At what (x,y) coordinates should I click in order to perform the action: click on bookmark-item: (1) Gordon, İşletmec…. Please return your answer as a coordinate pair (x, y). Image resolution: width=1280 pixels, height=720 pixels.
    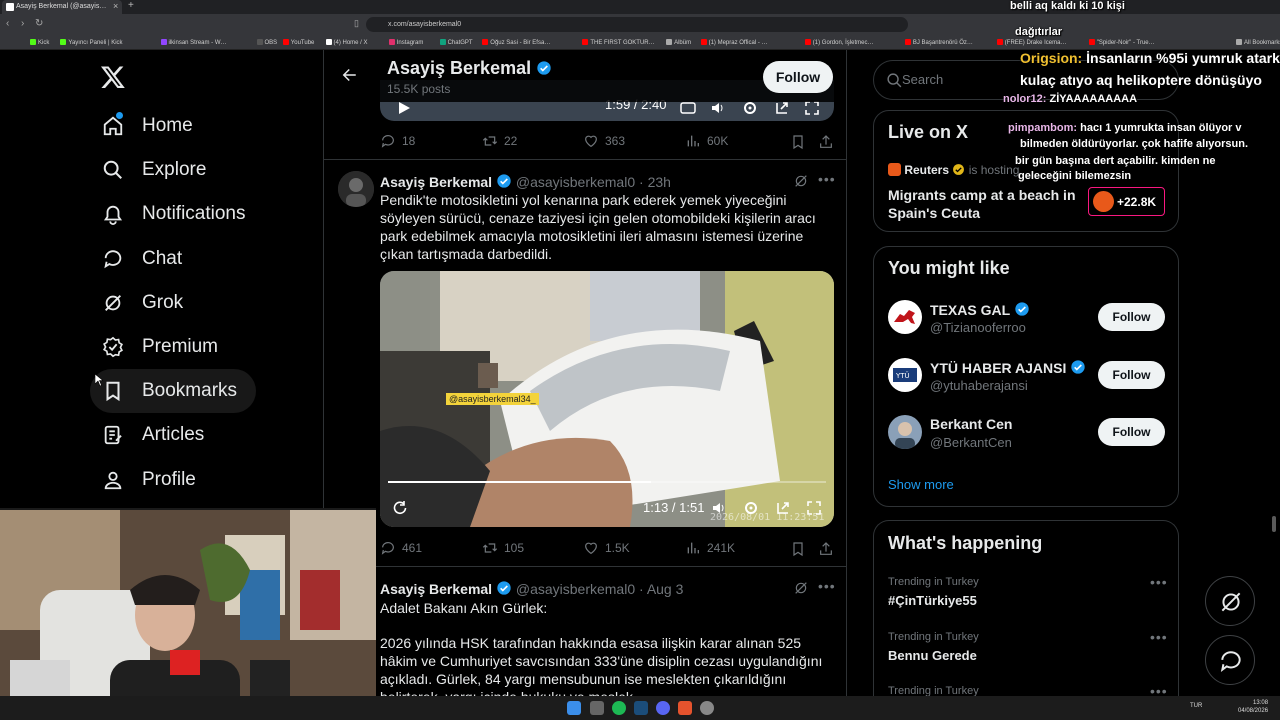
    Looking at the image, I should click on (838, 42).